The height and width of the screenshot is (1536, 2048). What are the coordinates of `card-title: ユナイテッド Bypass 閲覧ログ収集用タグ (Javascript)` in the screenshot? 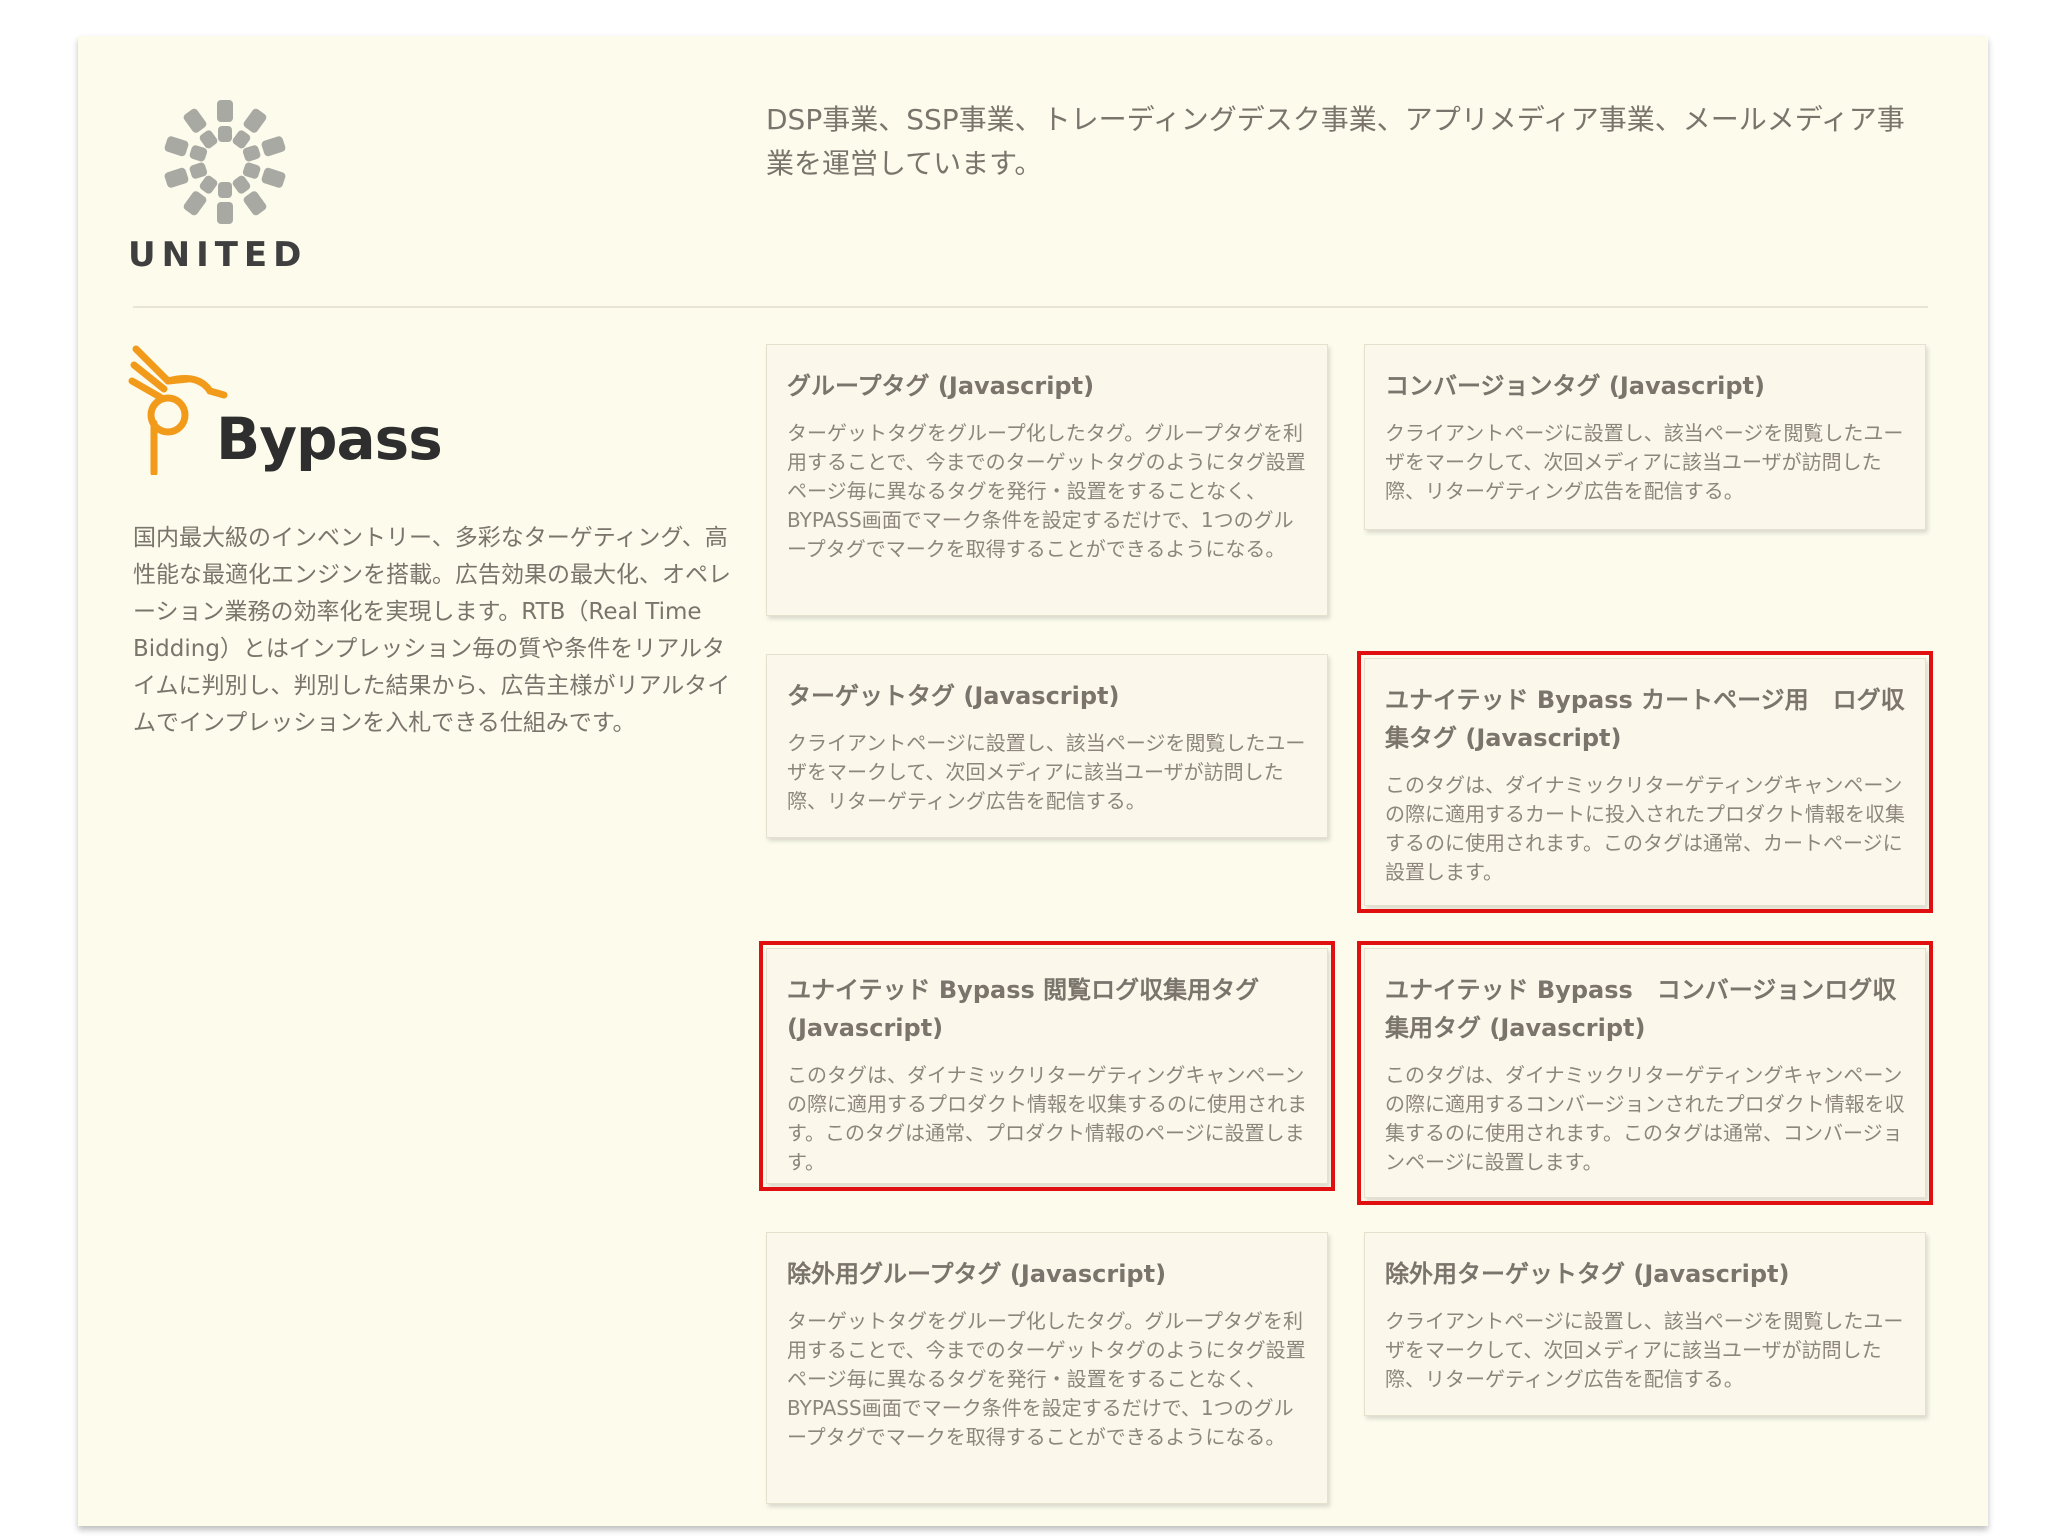 It's located at (1023, 1009).